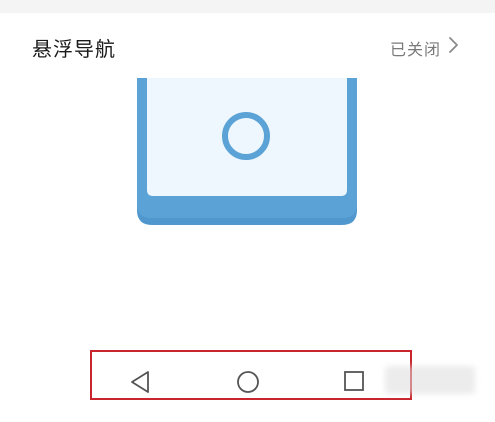  I want to click on recent-apps-square-icon, so click(354, 381).